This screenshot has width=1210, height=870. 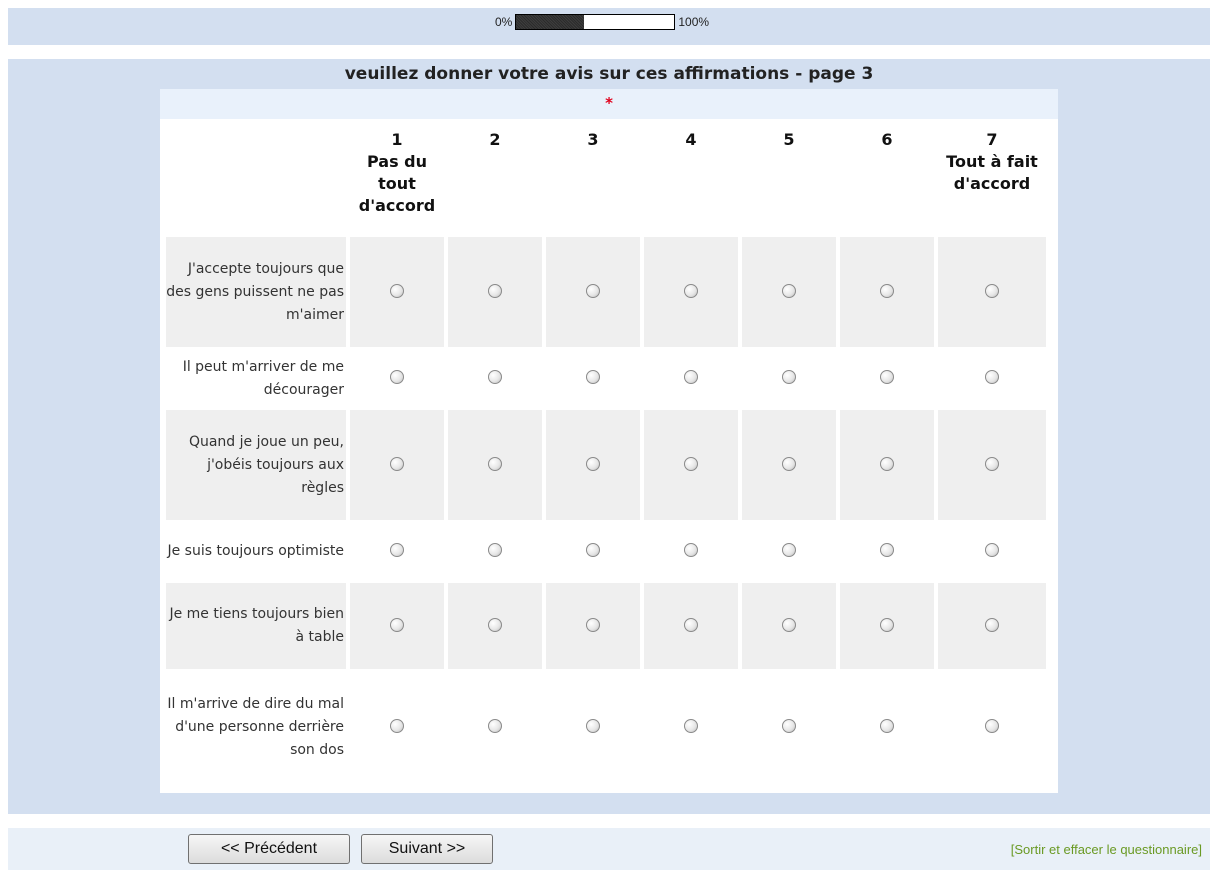 What do you see at coordinates (595, 22) in the screenshot?
I see `progress-bar` at bounding box center [595, 22].